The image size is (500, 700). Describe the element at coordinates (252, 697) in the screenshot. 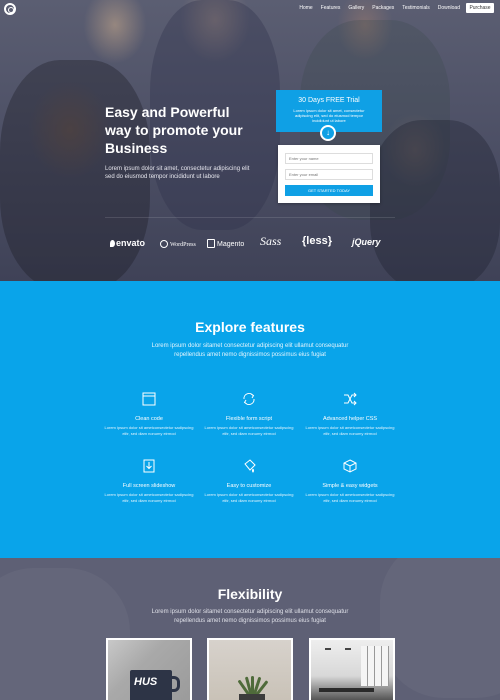

I see `plant-pot` at that location.